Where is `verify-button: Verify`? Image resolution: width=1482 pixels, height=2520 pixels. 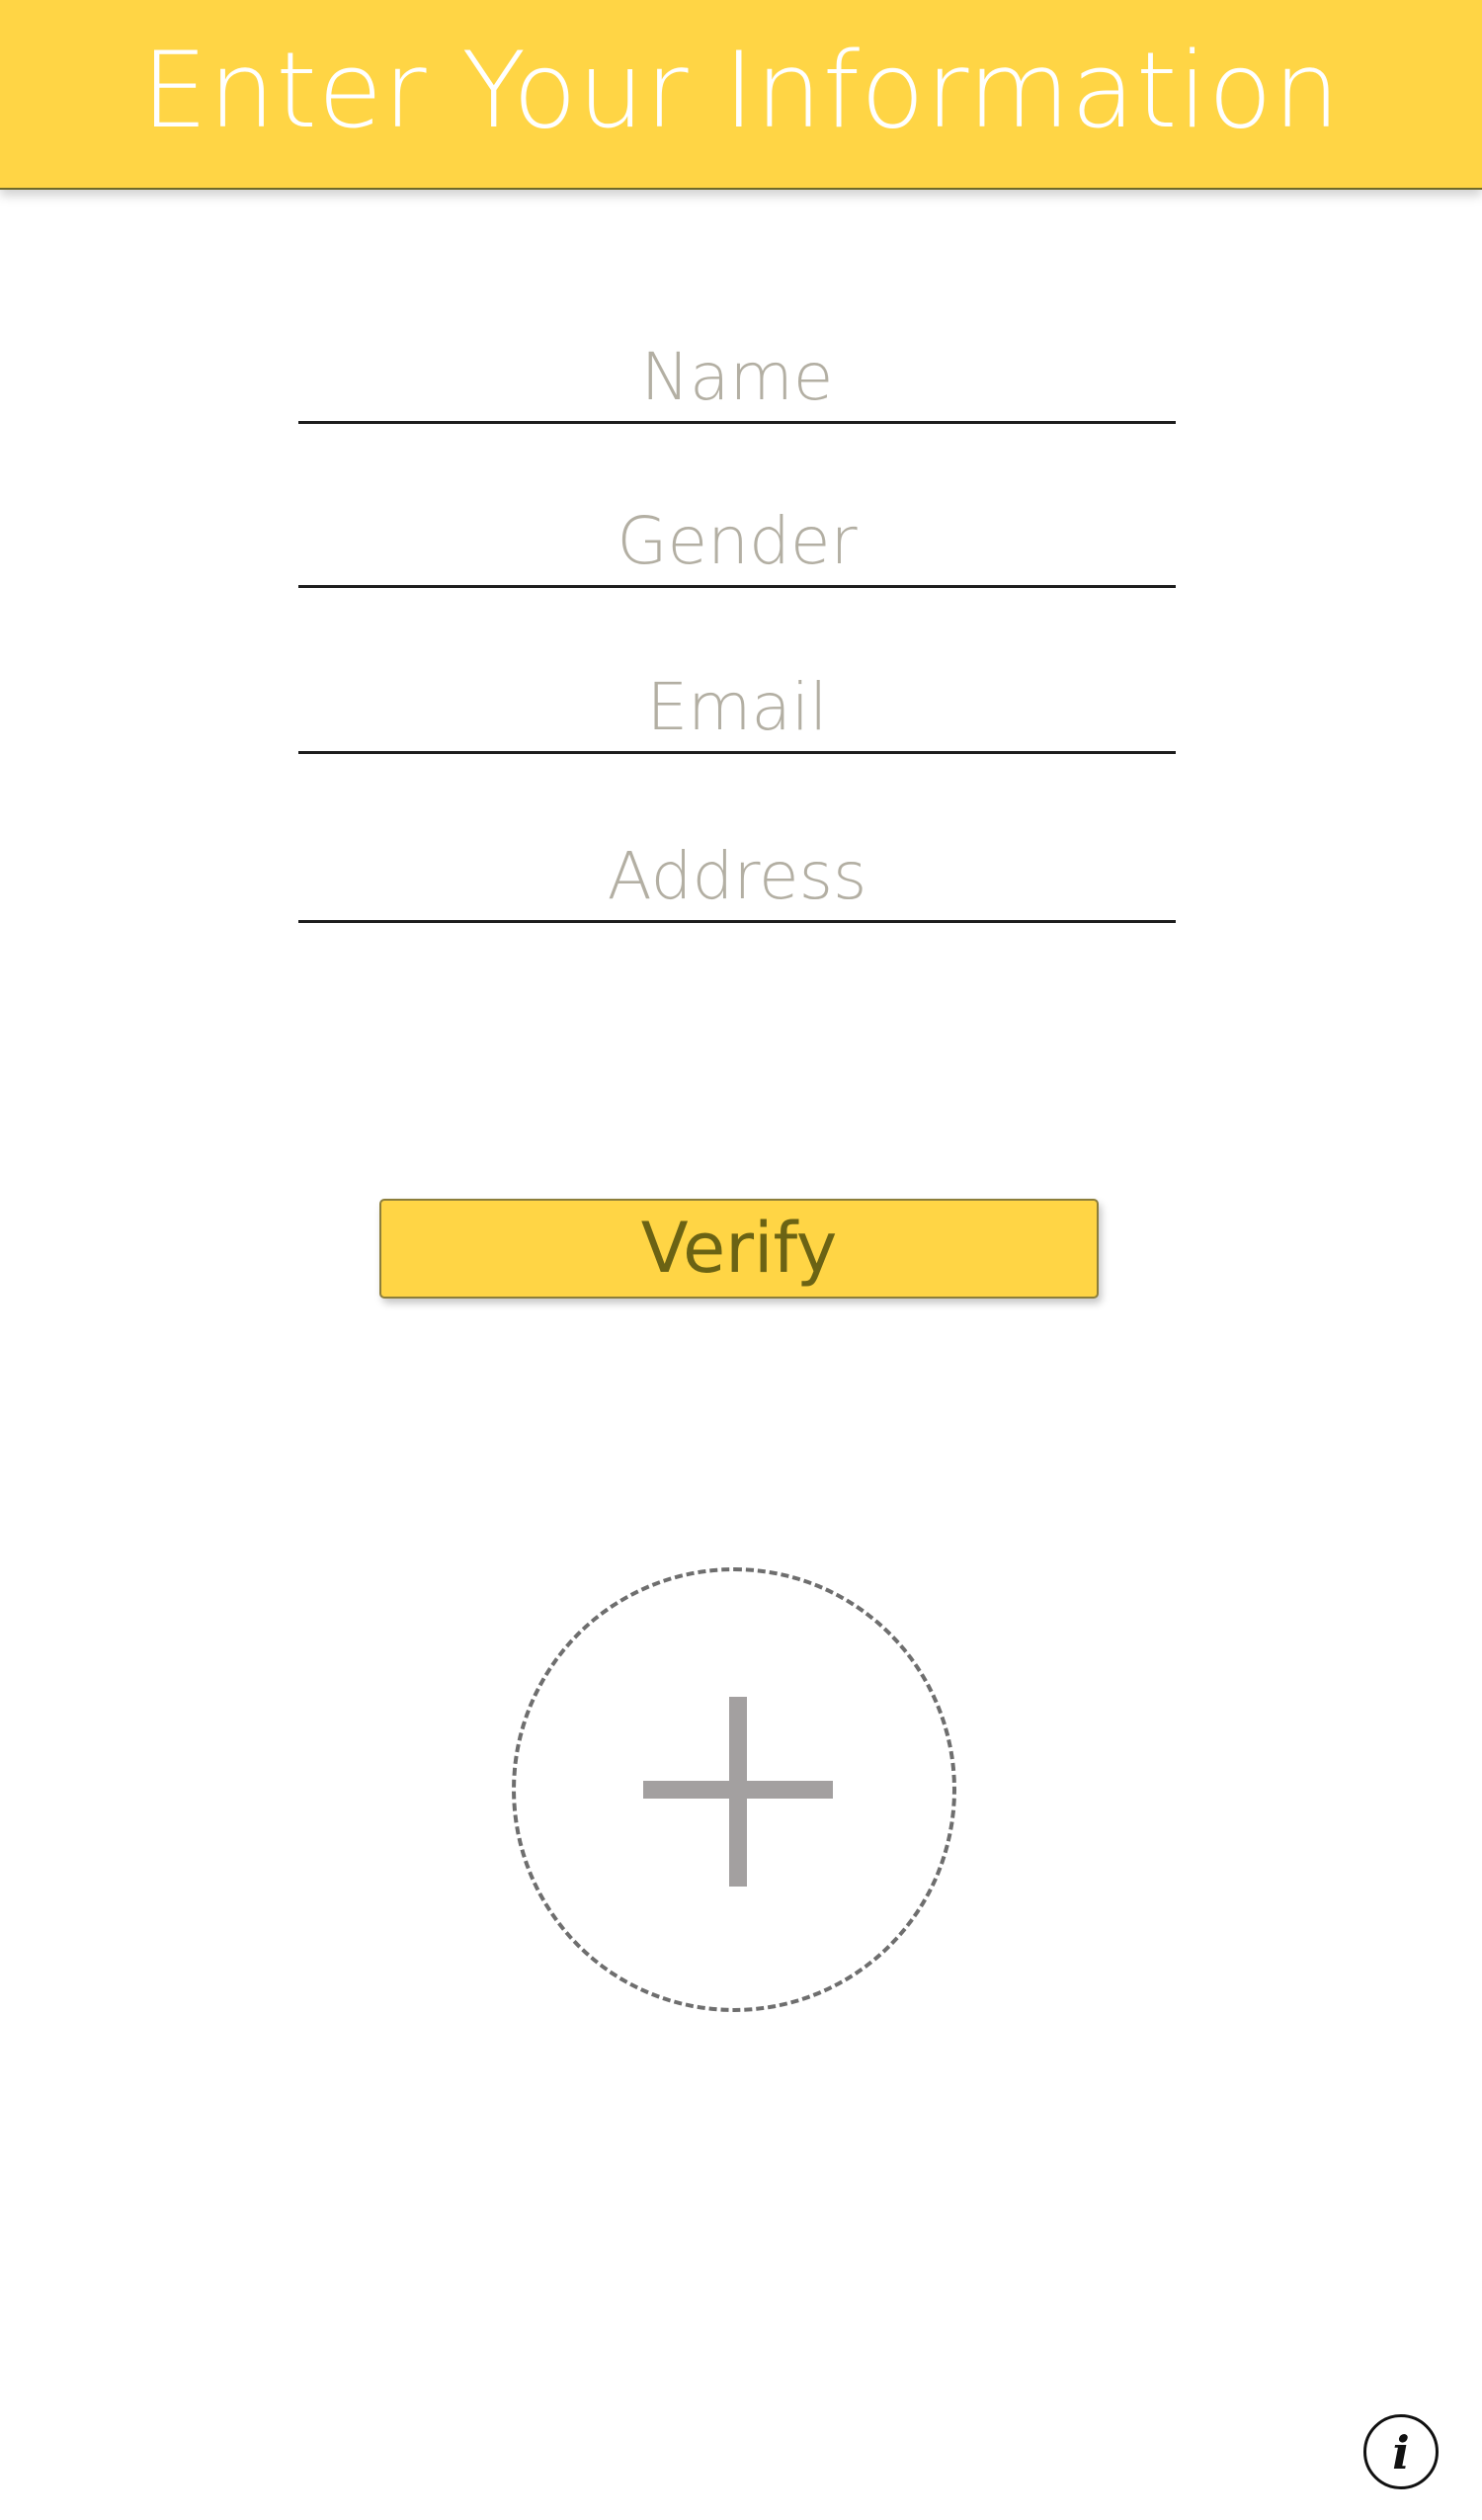
verify-button: Verify is located at coordinates (739, 1249).